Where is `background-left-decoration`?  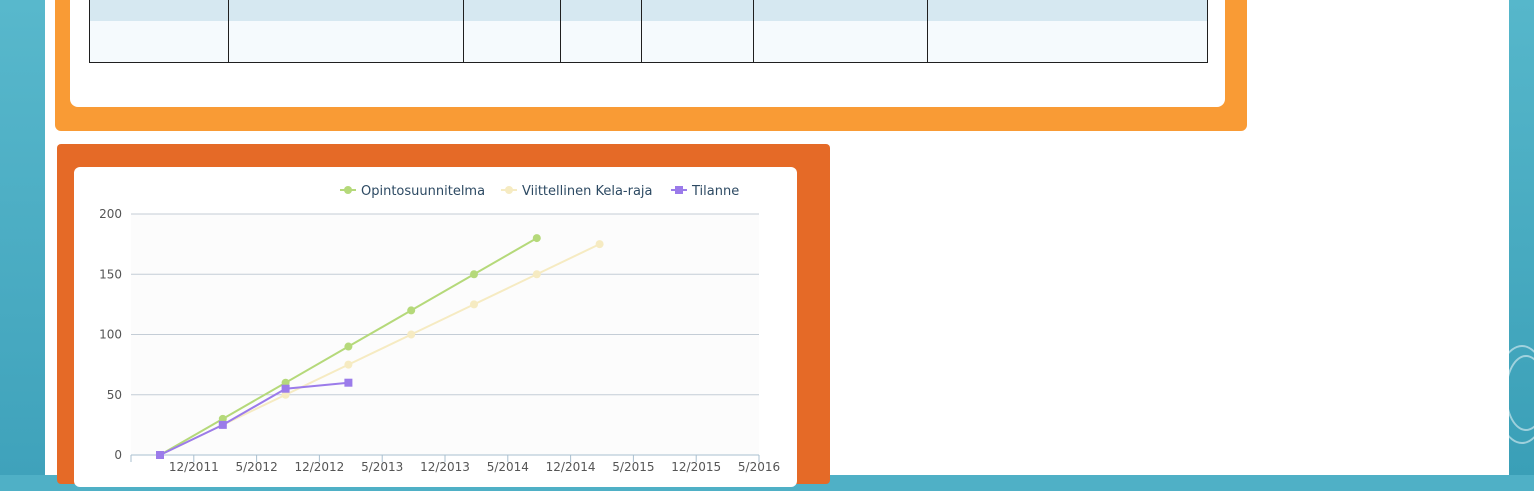 background-left-decoration is located at coordinates (22, 237).